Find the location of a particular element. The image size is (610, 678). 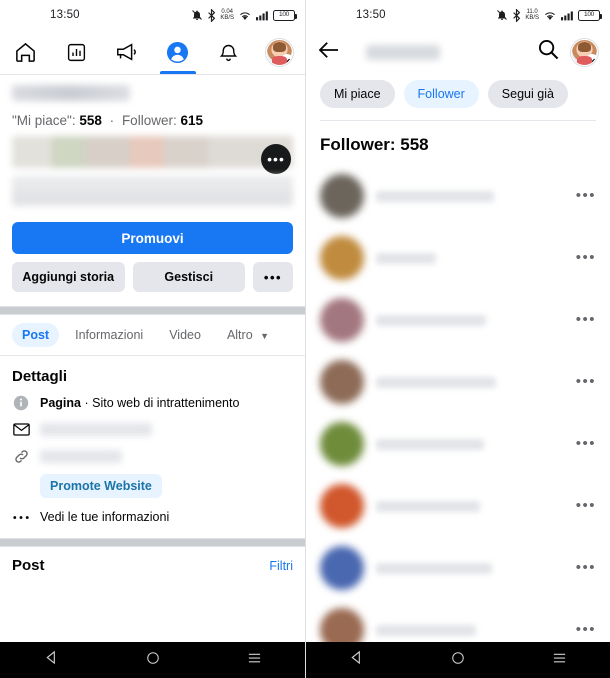

subtab-post-label: Post is located at coordinates (36, 335).